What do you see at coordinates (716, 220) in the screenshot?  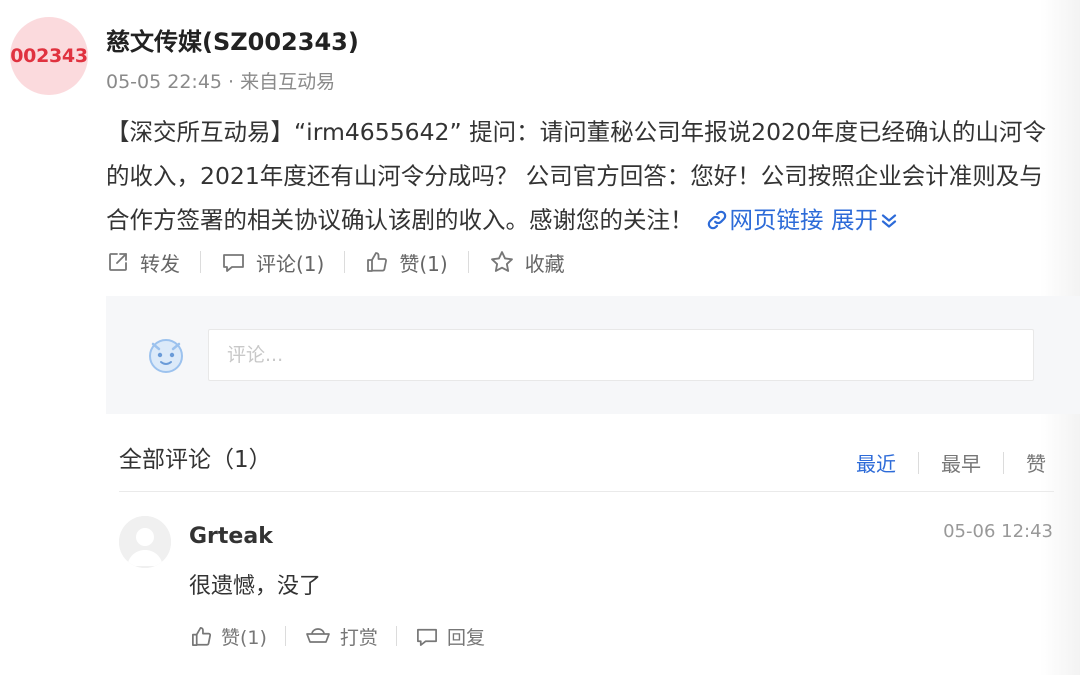 I see `link-icon` at bounding box center [716, 220].